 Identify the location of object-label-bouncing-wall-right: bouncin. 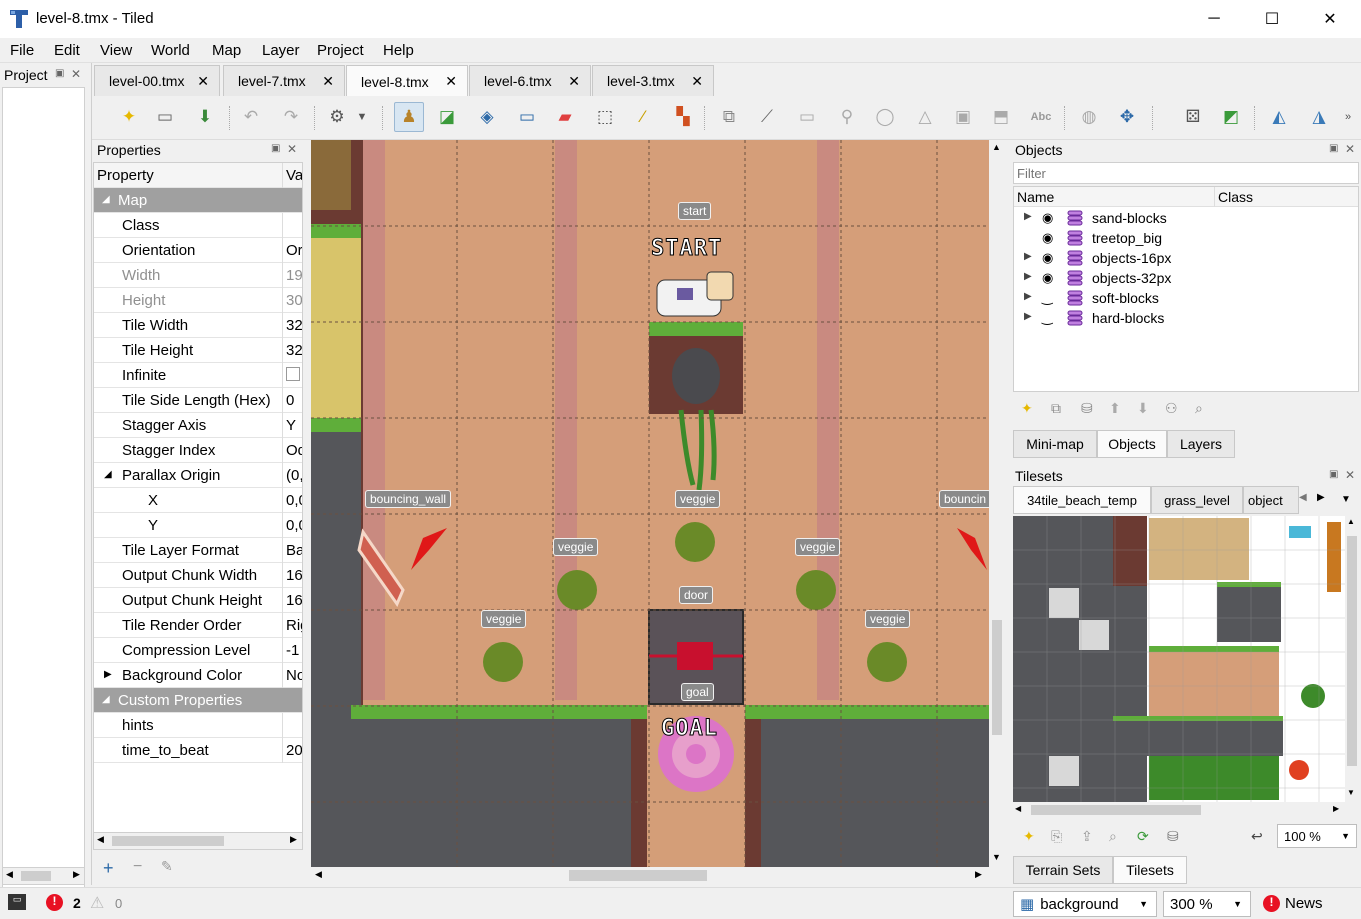
(964, 499).